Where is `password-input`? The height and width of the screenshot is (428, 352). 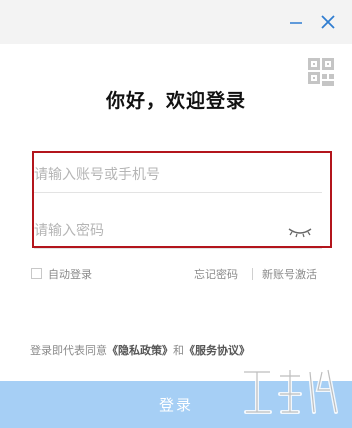
password-input is located at coordinates (159, 231).